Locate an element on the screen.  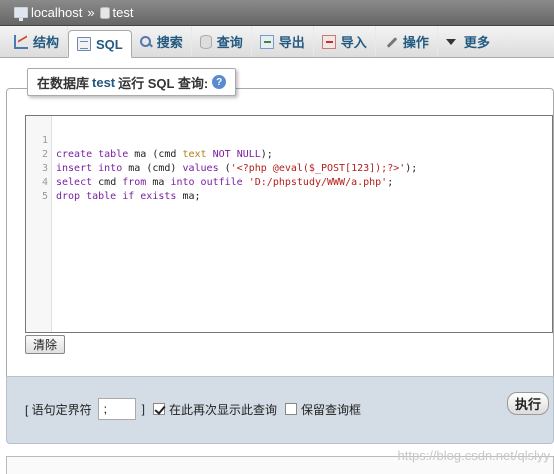
search-icon is located at coordinates (145, 41).